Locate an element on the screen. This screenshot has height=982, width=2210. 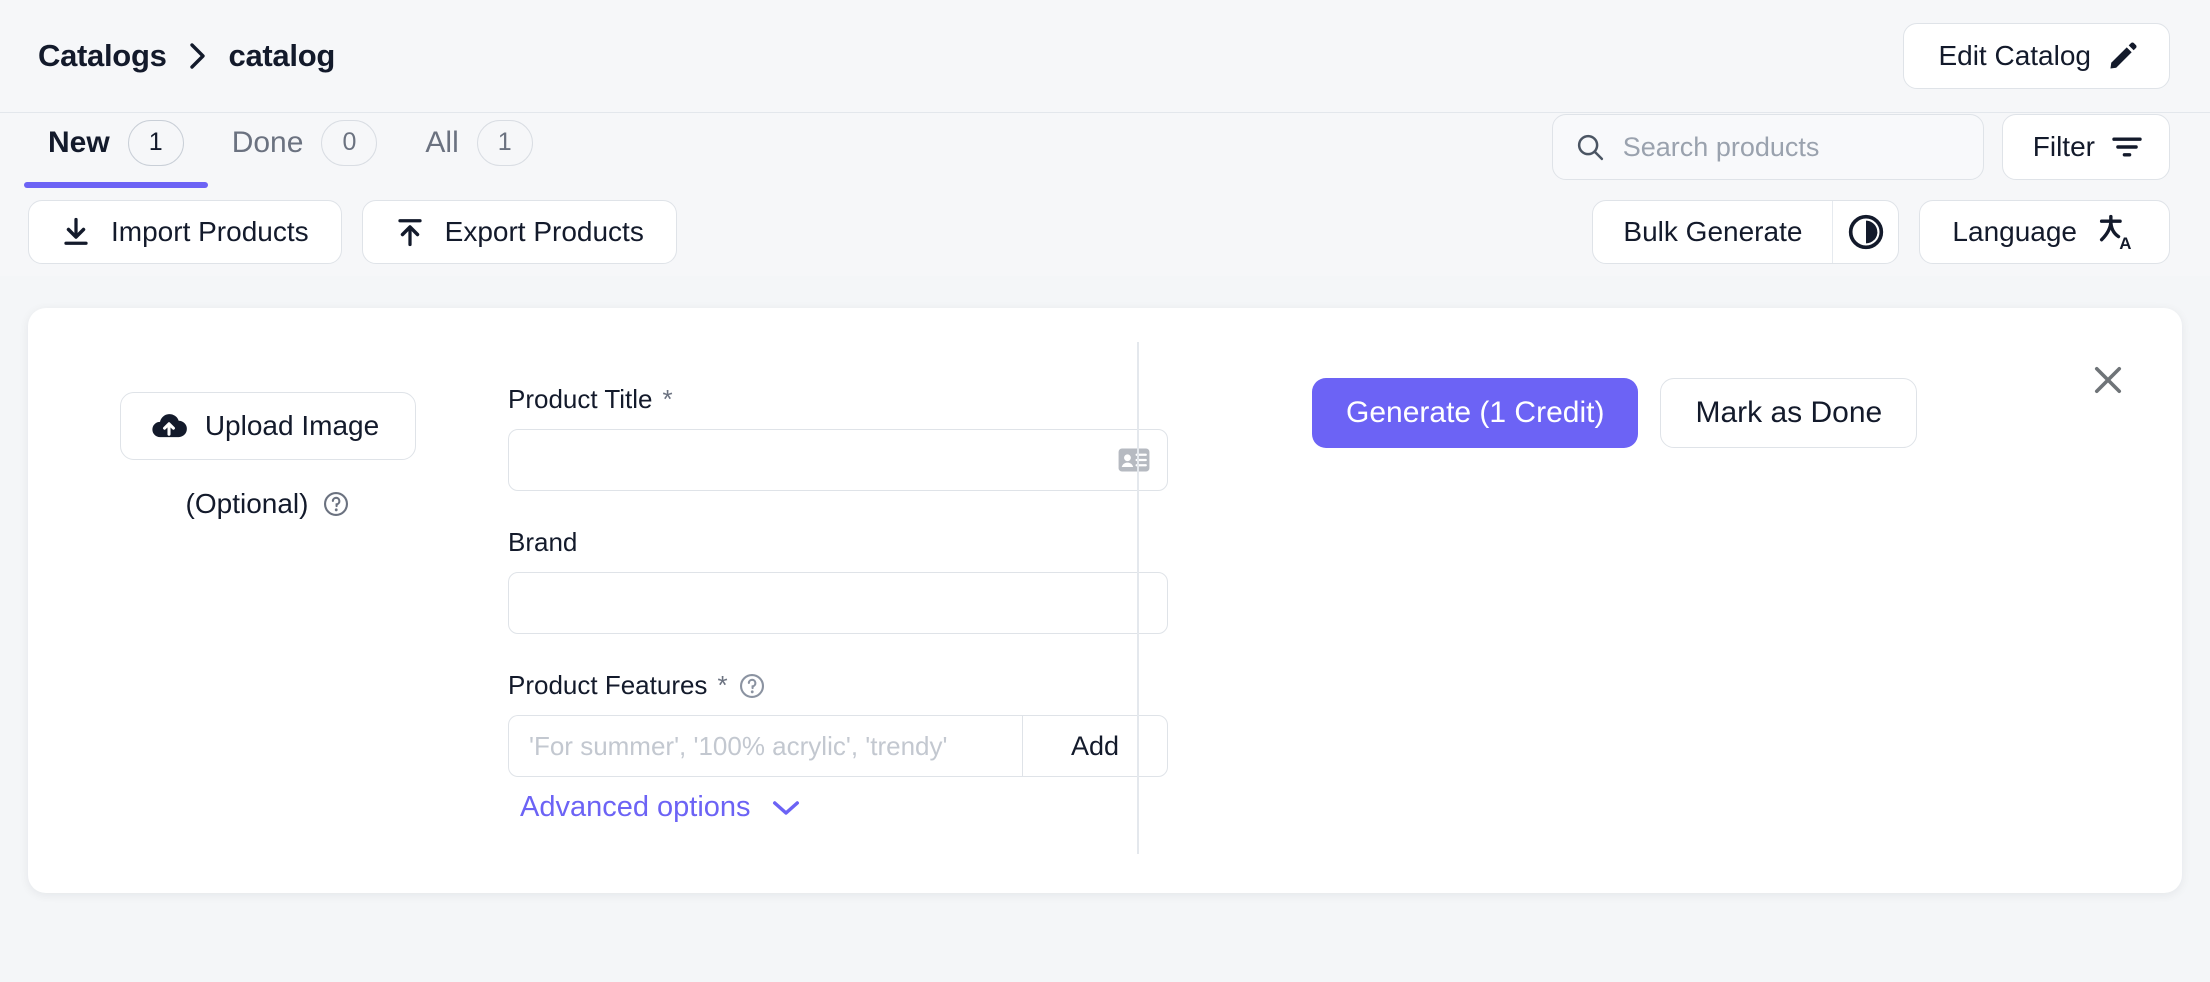
filter-icon is located at coordinates (2127, 147).